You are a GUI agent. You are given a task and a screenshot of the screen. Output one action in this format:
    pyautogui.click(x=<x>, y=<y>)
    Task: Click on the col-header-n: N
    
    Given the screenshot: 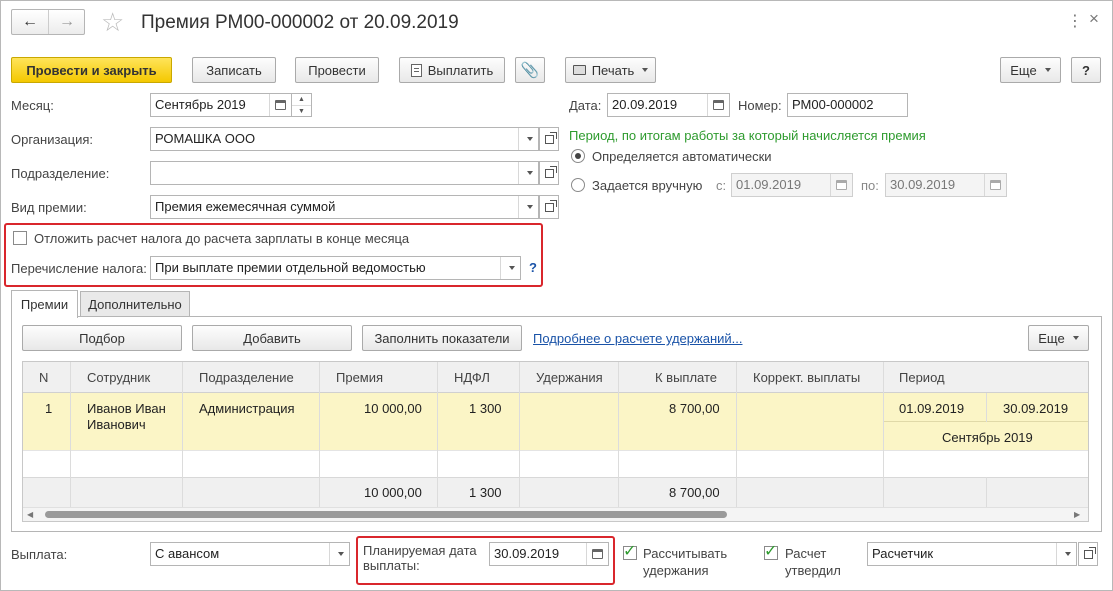 What is the action you would take?
    pyautogui.click(x=43, y=377)
    